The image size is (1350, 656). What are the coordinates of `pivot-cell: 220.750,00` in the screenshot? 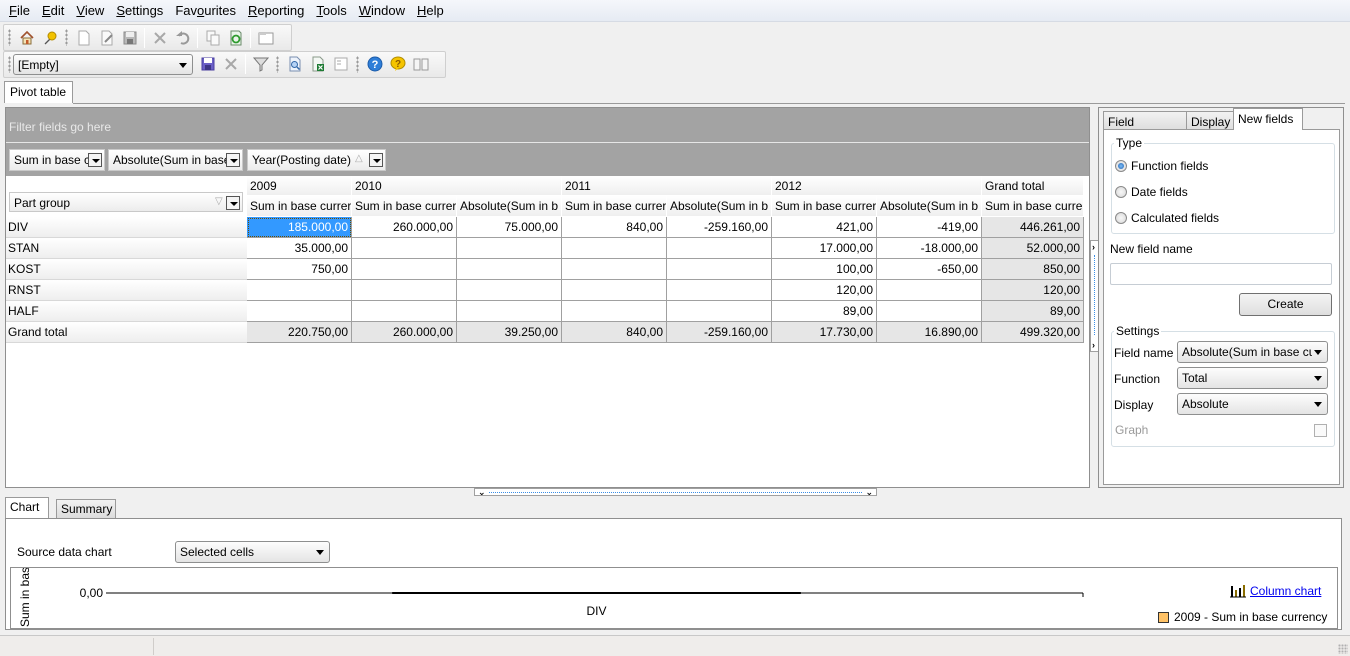 It's located at (299, 332).